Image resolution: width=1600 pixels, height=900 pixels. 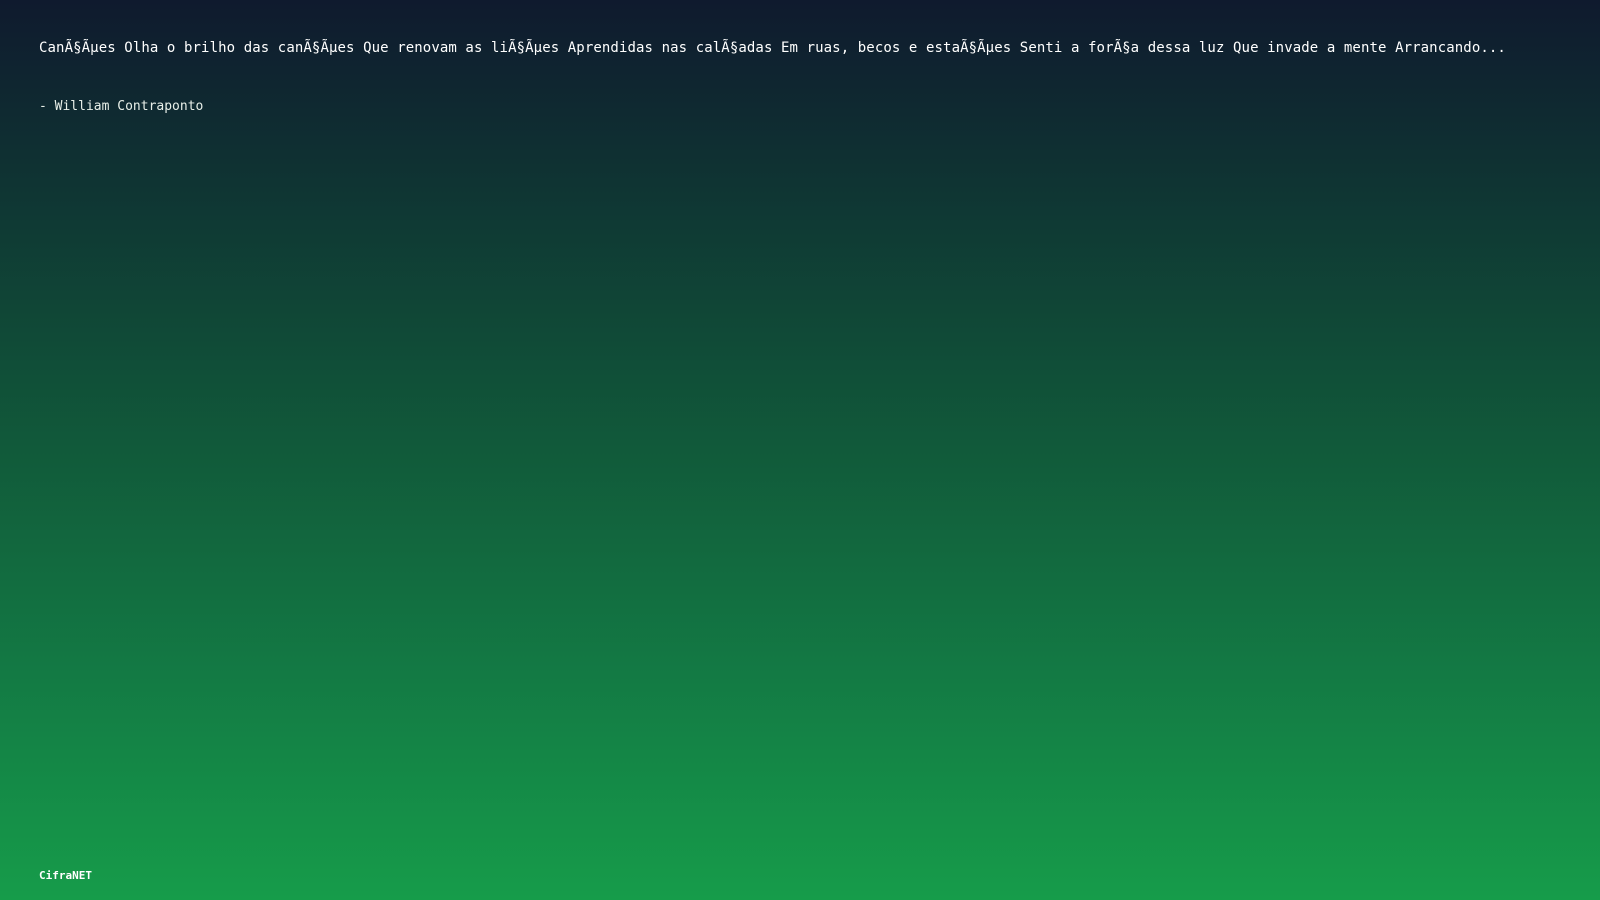 I want to click on brand-logo-text: CifraNET, so click(x=65, y=875).